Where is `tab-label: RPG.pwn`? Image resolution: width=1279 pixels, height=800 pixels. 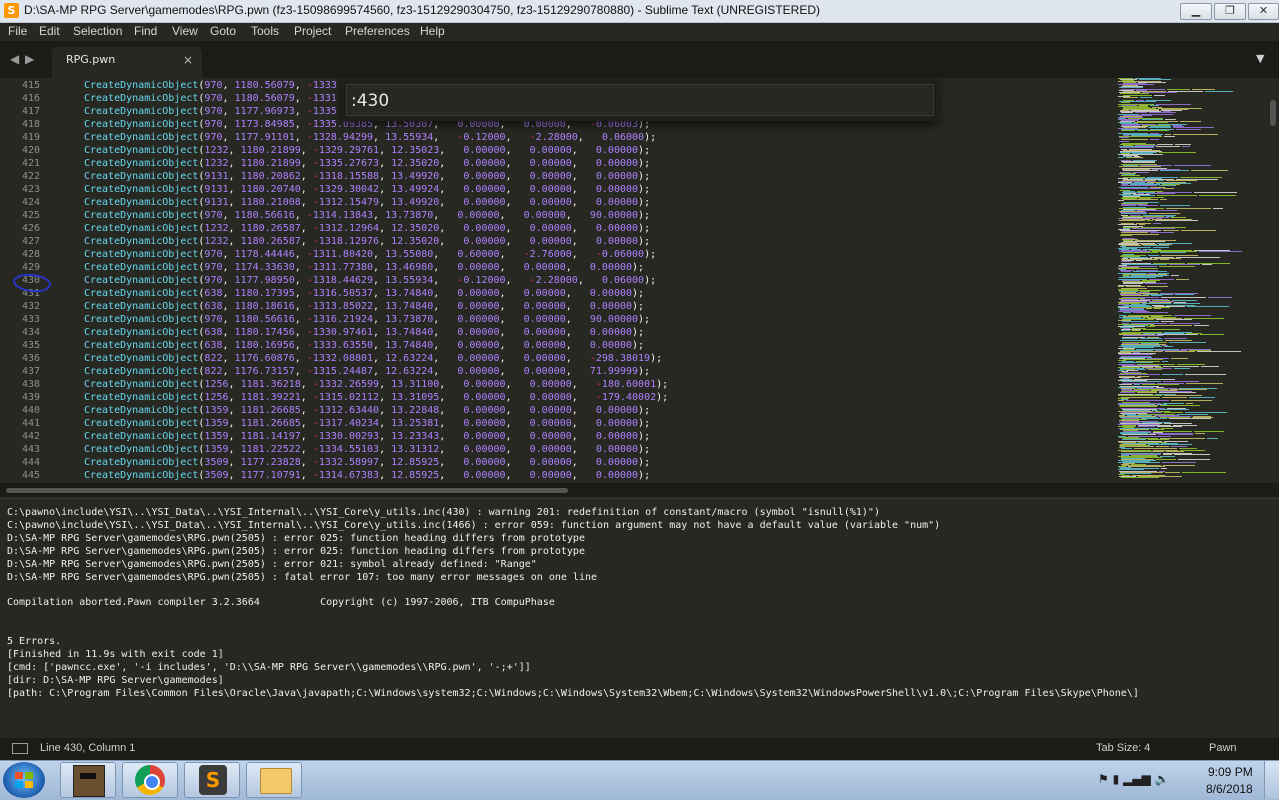
tab-label: RPG.pwn is located at coordinates (90, 59).